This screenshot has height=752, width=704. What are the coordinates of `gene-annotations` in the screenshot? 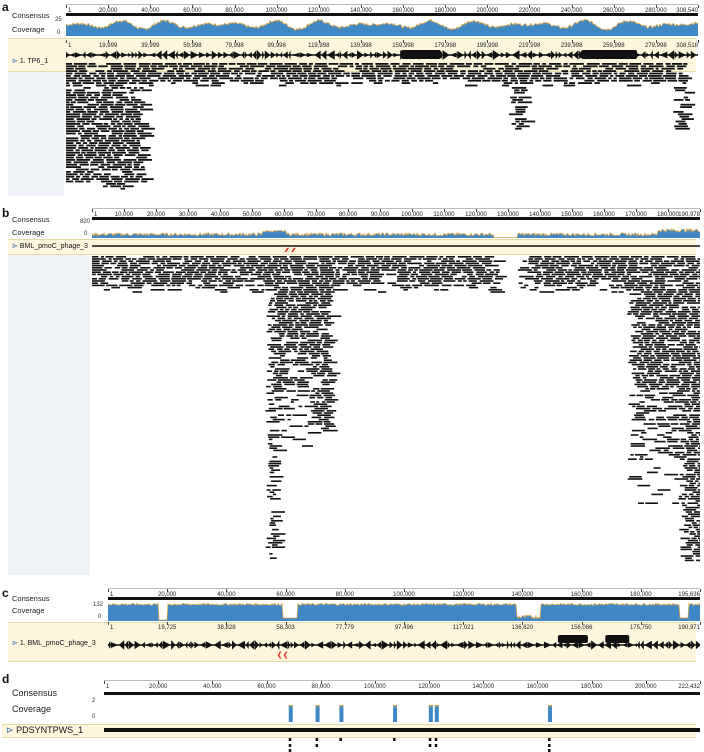 It's located at (382, 55).